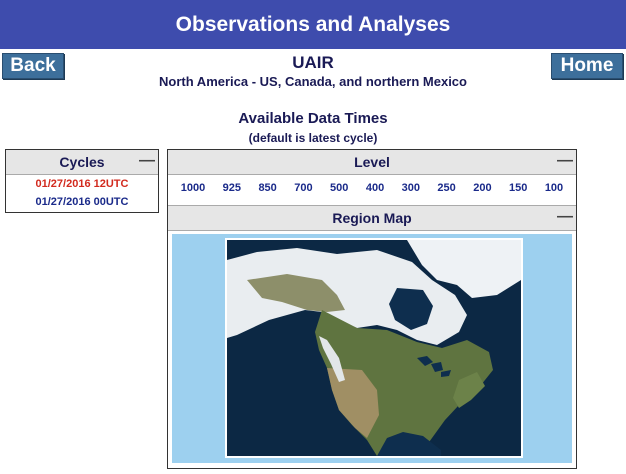 The width and height of the screenshot is (626, 474). What do you see at coordinates (375, 188) in the screenshot?
I see `level-link: 400` at bounding box center [375, 188].